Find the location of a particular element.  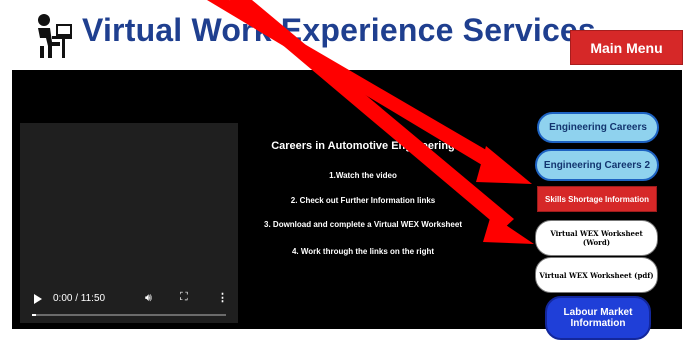

instructions-title: Careers in Automotive Engineering is located at coordinates (363, 146).